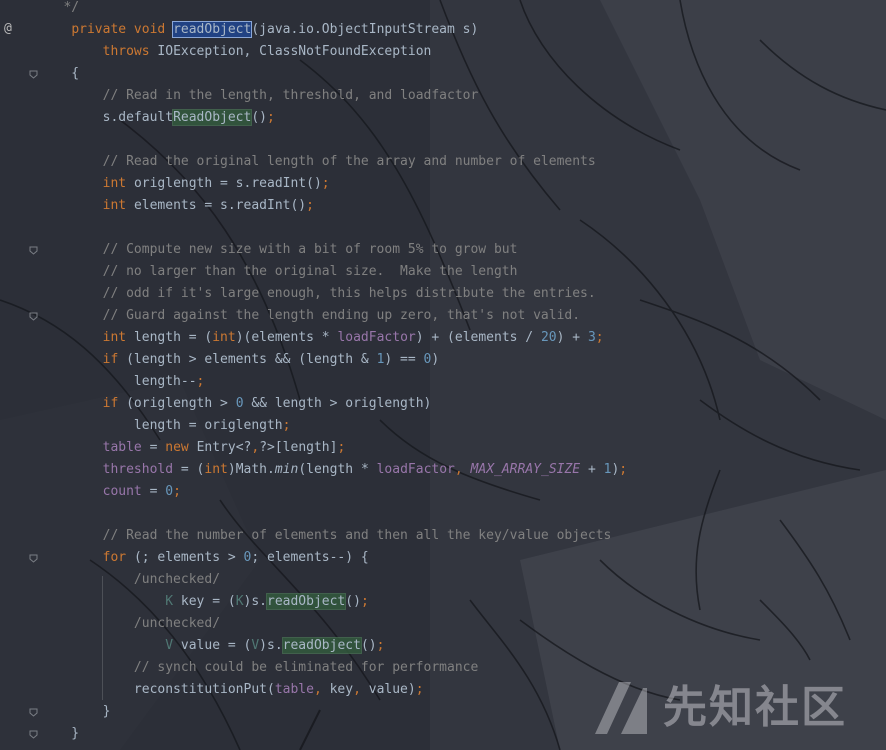 The width and height of the screenshot is (886, 750). I want to click on code-token: s.default, so click(107, 117).